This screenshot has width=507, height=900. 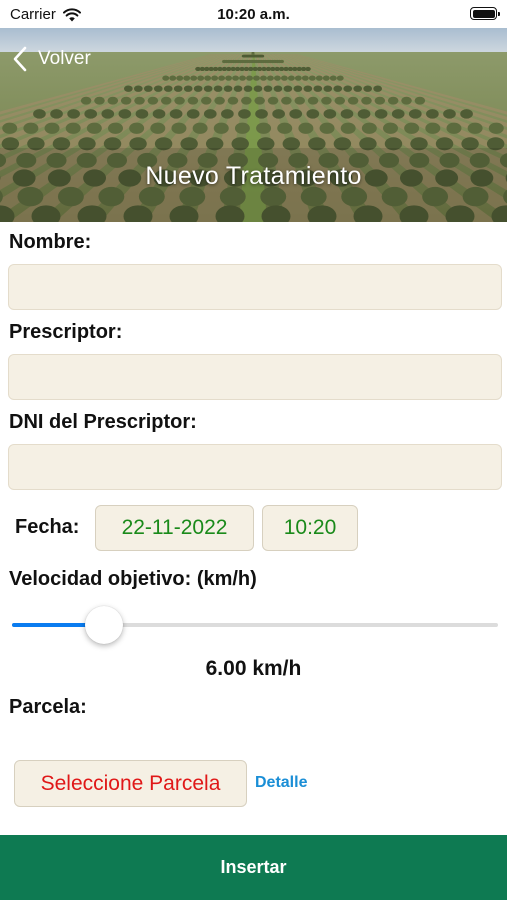 I want to click on chevron-left-icon, so click(x=20, y=59).